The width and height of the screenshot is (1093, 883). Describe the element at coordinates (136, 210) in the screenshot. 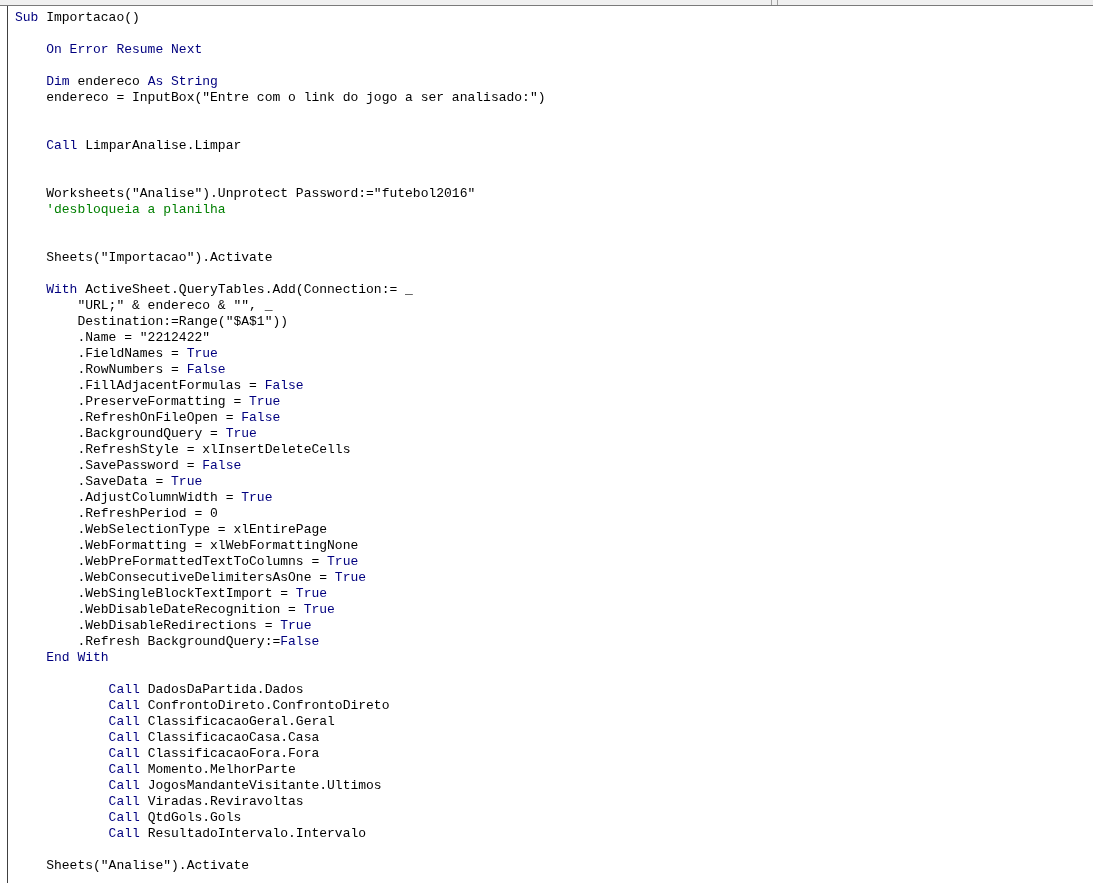

I see `code-line: 'desbloqueia a planilha` at that location.